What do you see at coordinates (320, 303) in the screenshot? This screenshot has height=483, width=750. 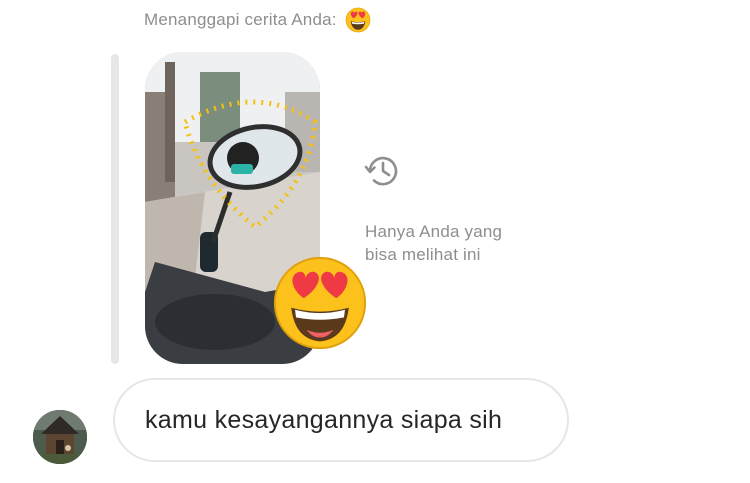 I see `story-reaction-emoji-icon` at bounding box center [320, 303].